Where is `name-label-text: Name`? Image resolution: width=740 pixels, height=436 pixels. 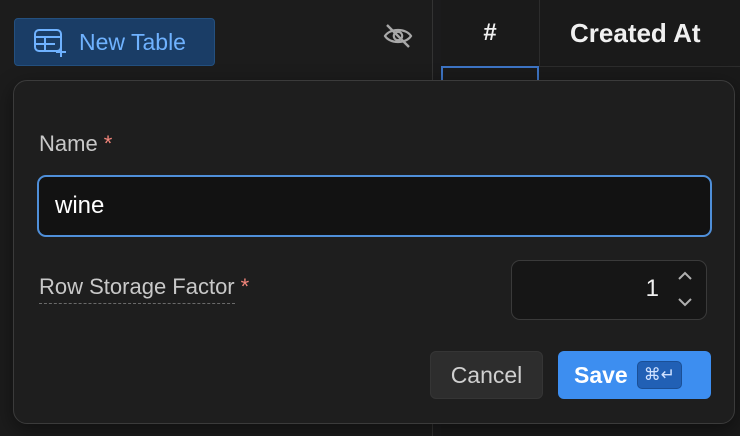 name-label-text: Name is located at coordinates (68, 143).